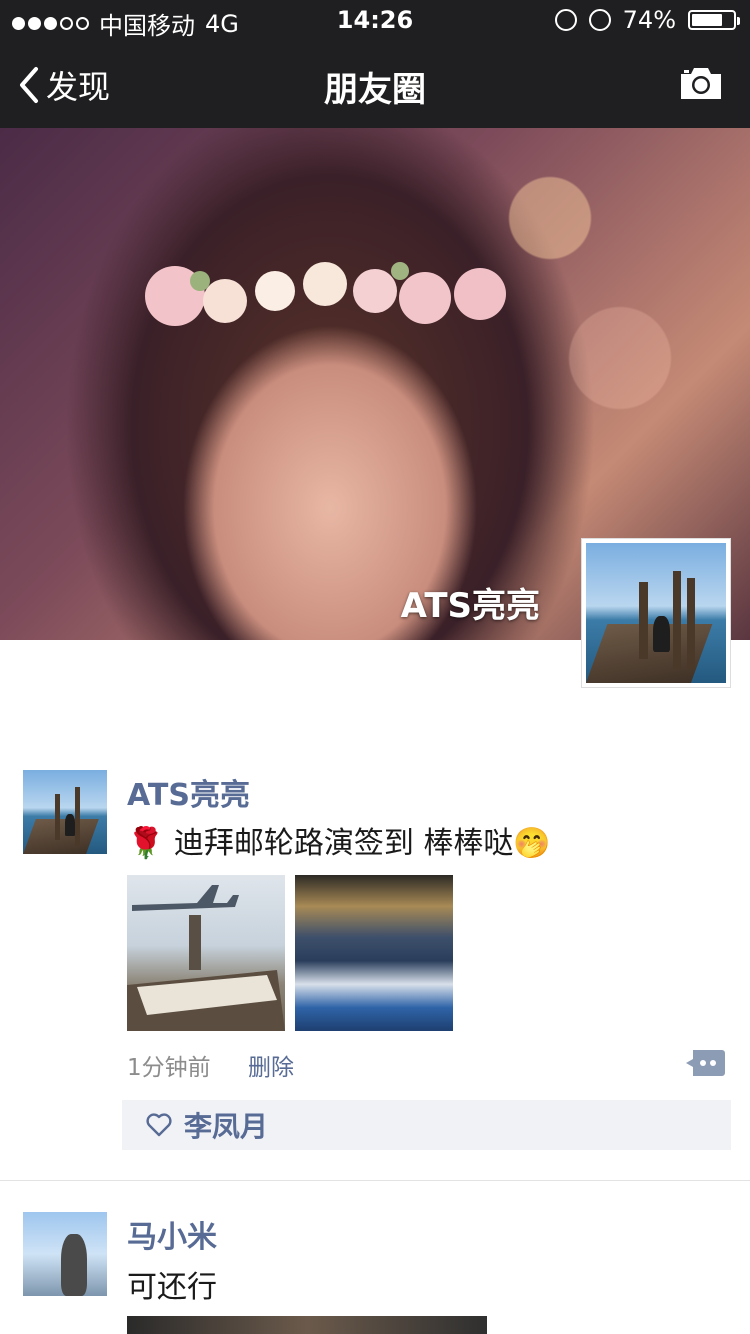 The width and height of the screenshot is (750, 1334). I want to click on page-title: 朋友圈, so click(375, 90).